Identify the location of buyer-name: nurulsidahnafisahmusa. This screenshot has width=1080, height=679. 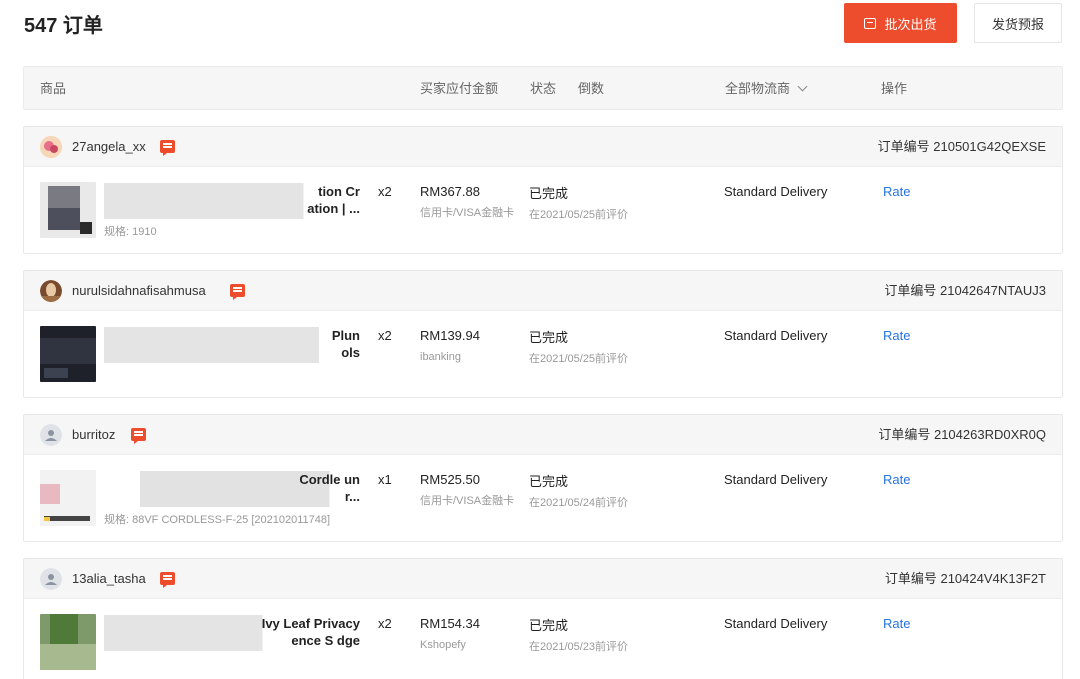
(139, 291).